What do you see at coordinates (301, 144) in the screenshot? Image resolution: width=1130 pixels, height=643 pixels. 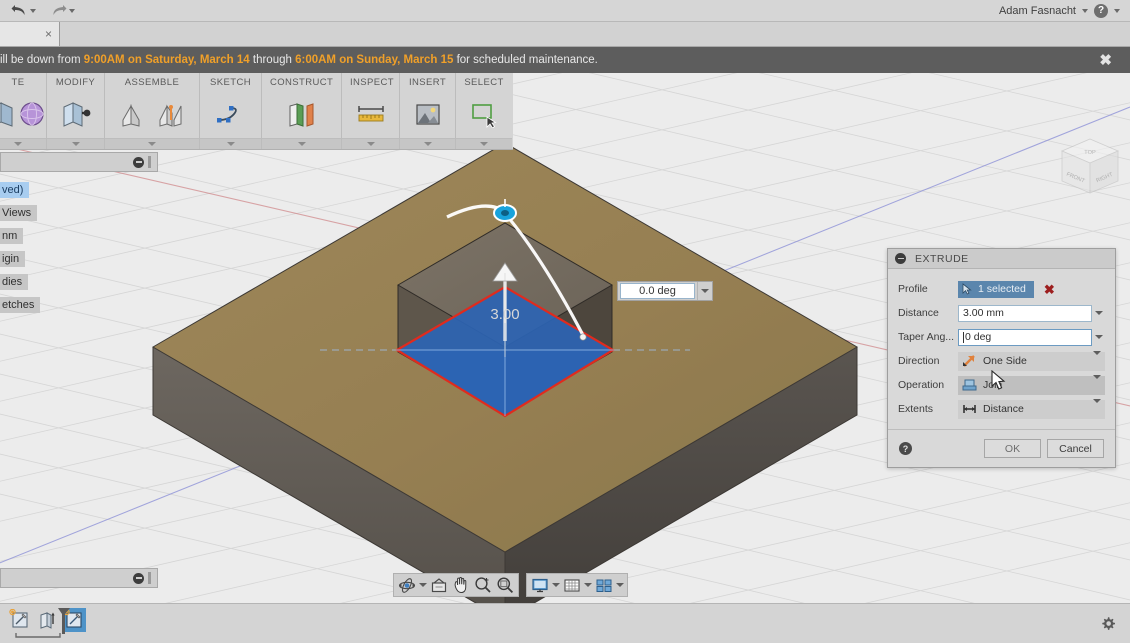 I see `panel-expand-construct-icon` at bounding box center [301, 144].